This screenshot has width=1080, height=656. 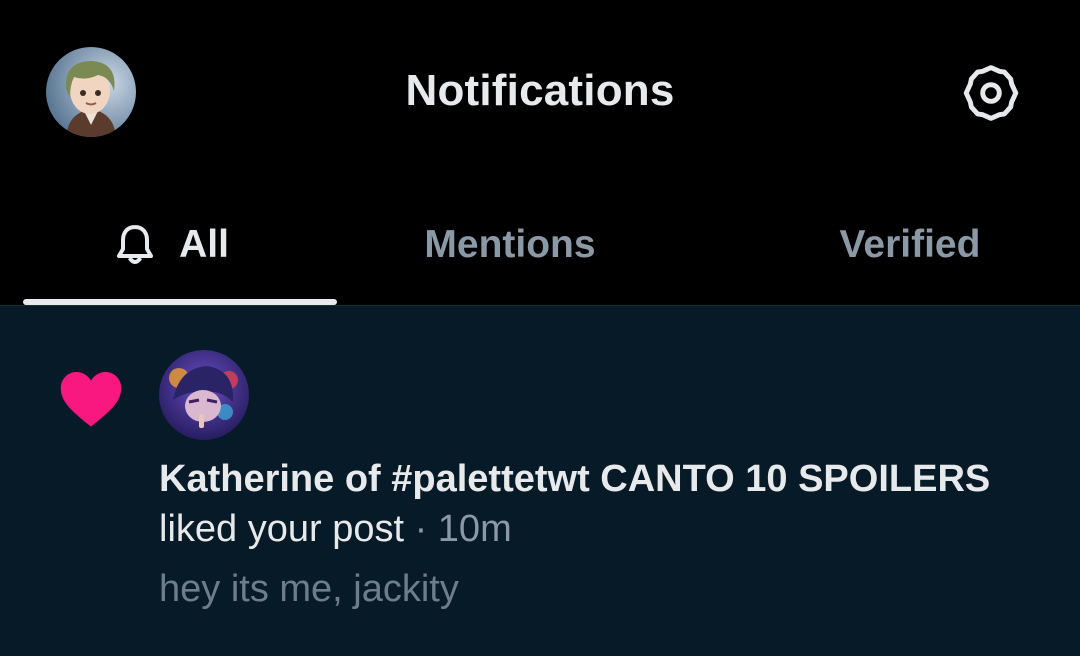 I want to click on tab-all-label: All, so click(x=204, y=244).